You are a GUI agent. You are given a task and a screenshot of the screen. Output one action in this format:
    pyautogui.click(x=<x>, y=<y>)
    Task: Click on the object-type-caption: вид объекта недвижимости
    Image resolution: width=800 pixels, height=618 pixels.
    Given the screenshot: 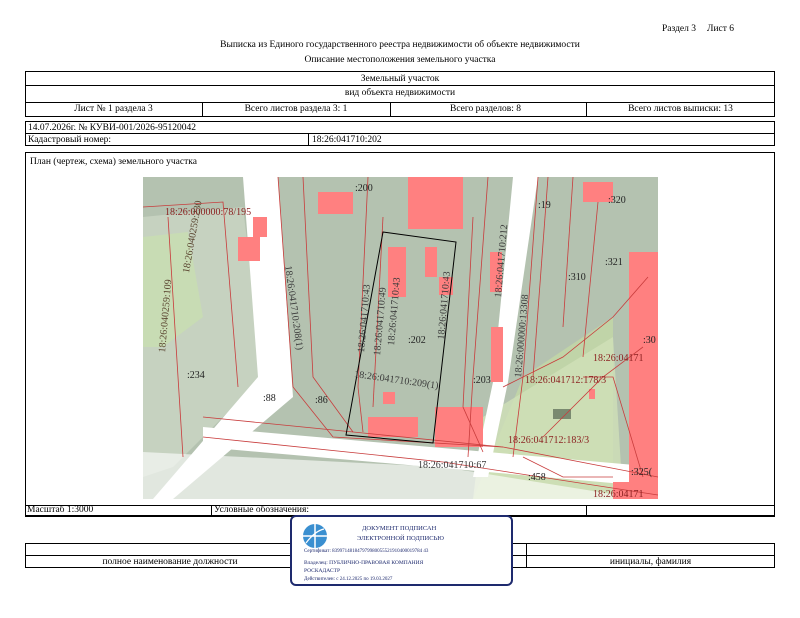 What is the action you would take?
    pyautogui.click(x=400, y=93)
    